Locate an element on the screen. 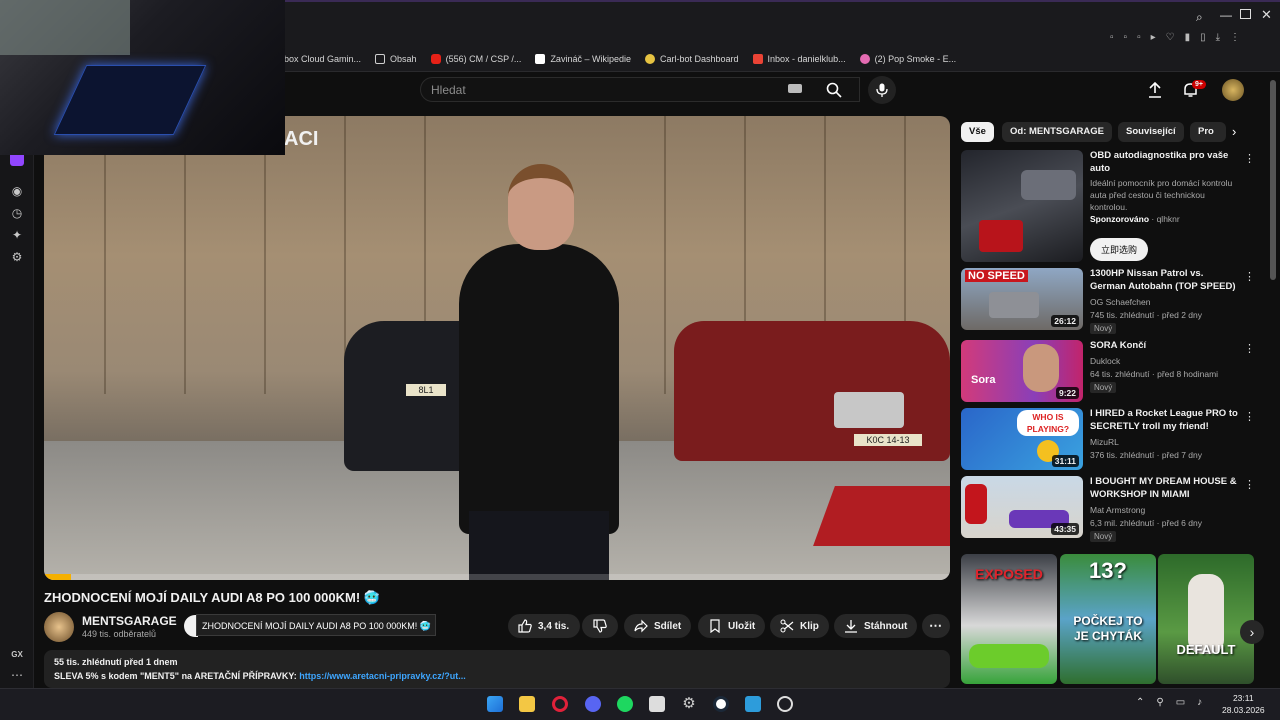 This screenshot has height=720, width=1280. bookmark-label: Carl-bot Dashboard is located at coordinates (699, 58).